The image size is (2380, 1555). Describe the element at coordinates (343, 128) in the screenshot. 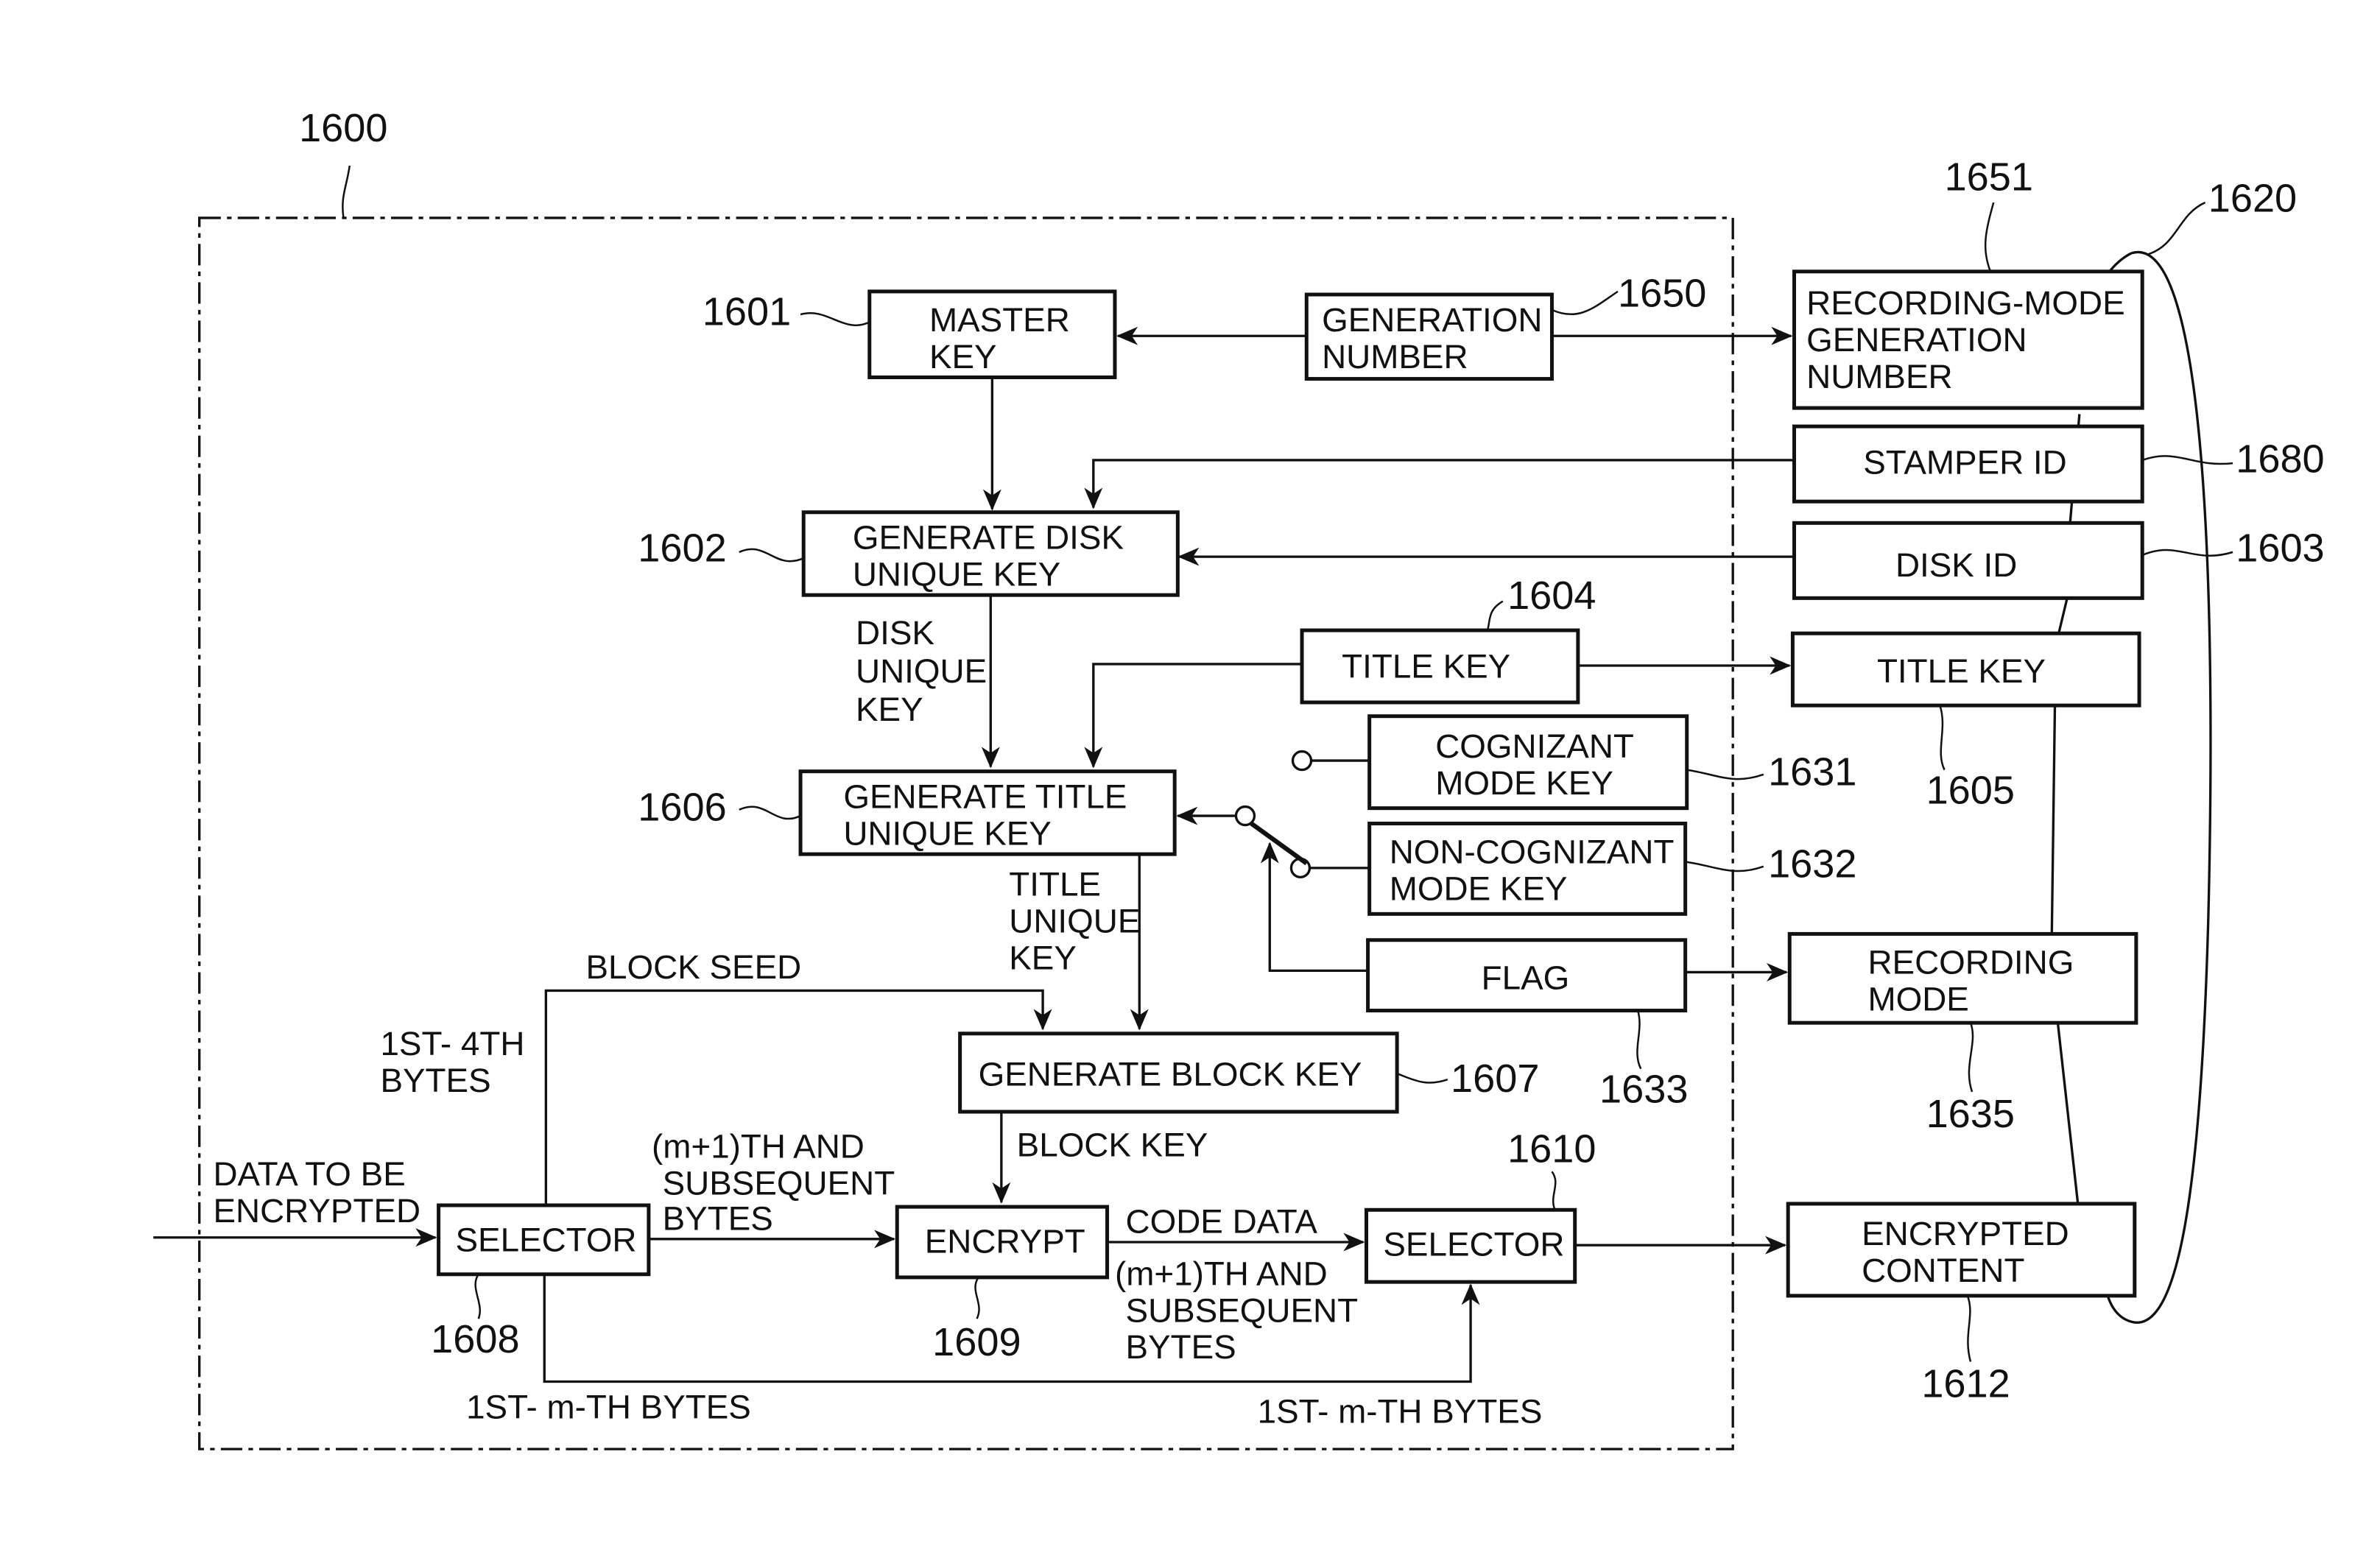

I see `ref-1600: 1600` at that location.